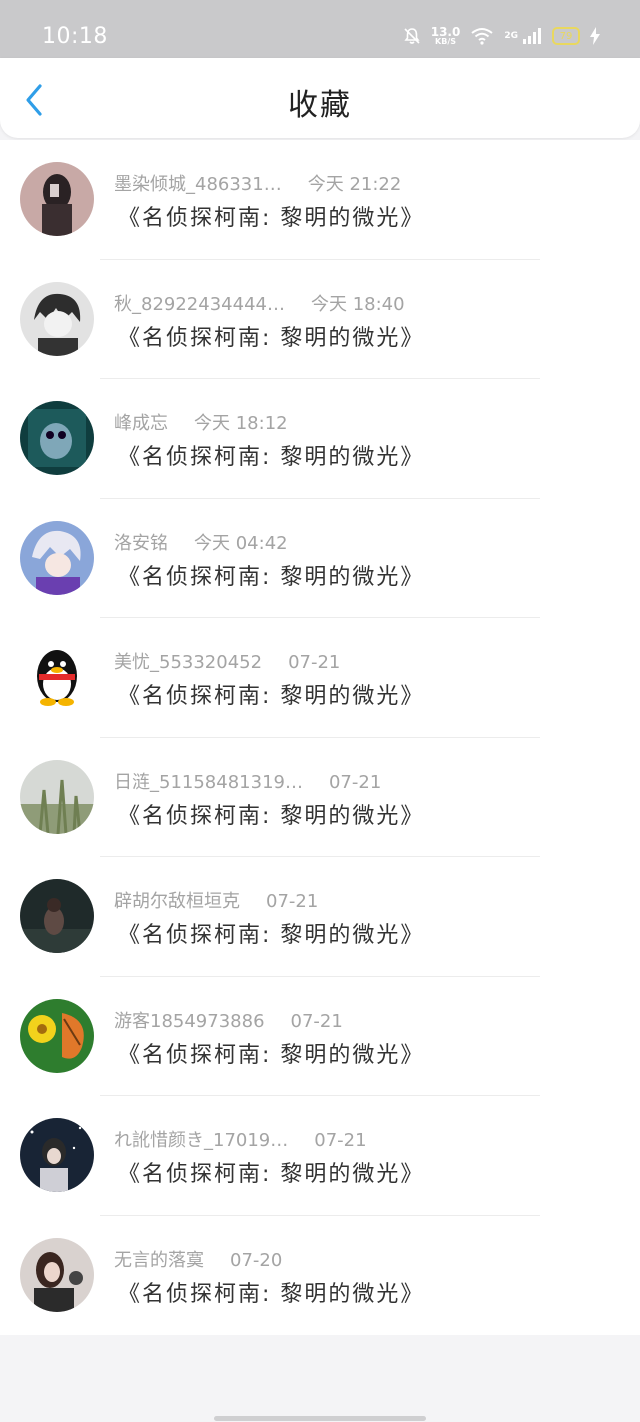  Describe the element at coordinates (141, 543) in the screenshot. I see `user-name: 洛安铭` at that location.